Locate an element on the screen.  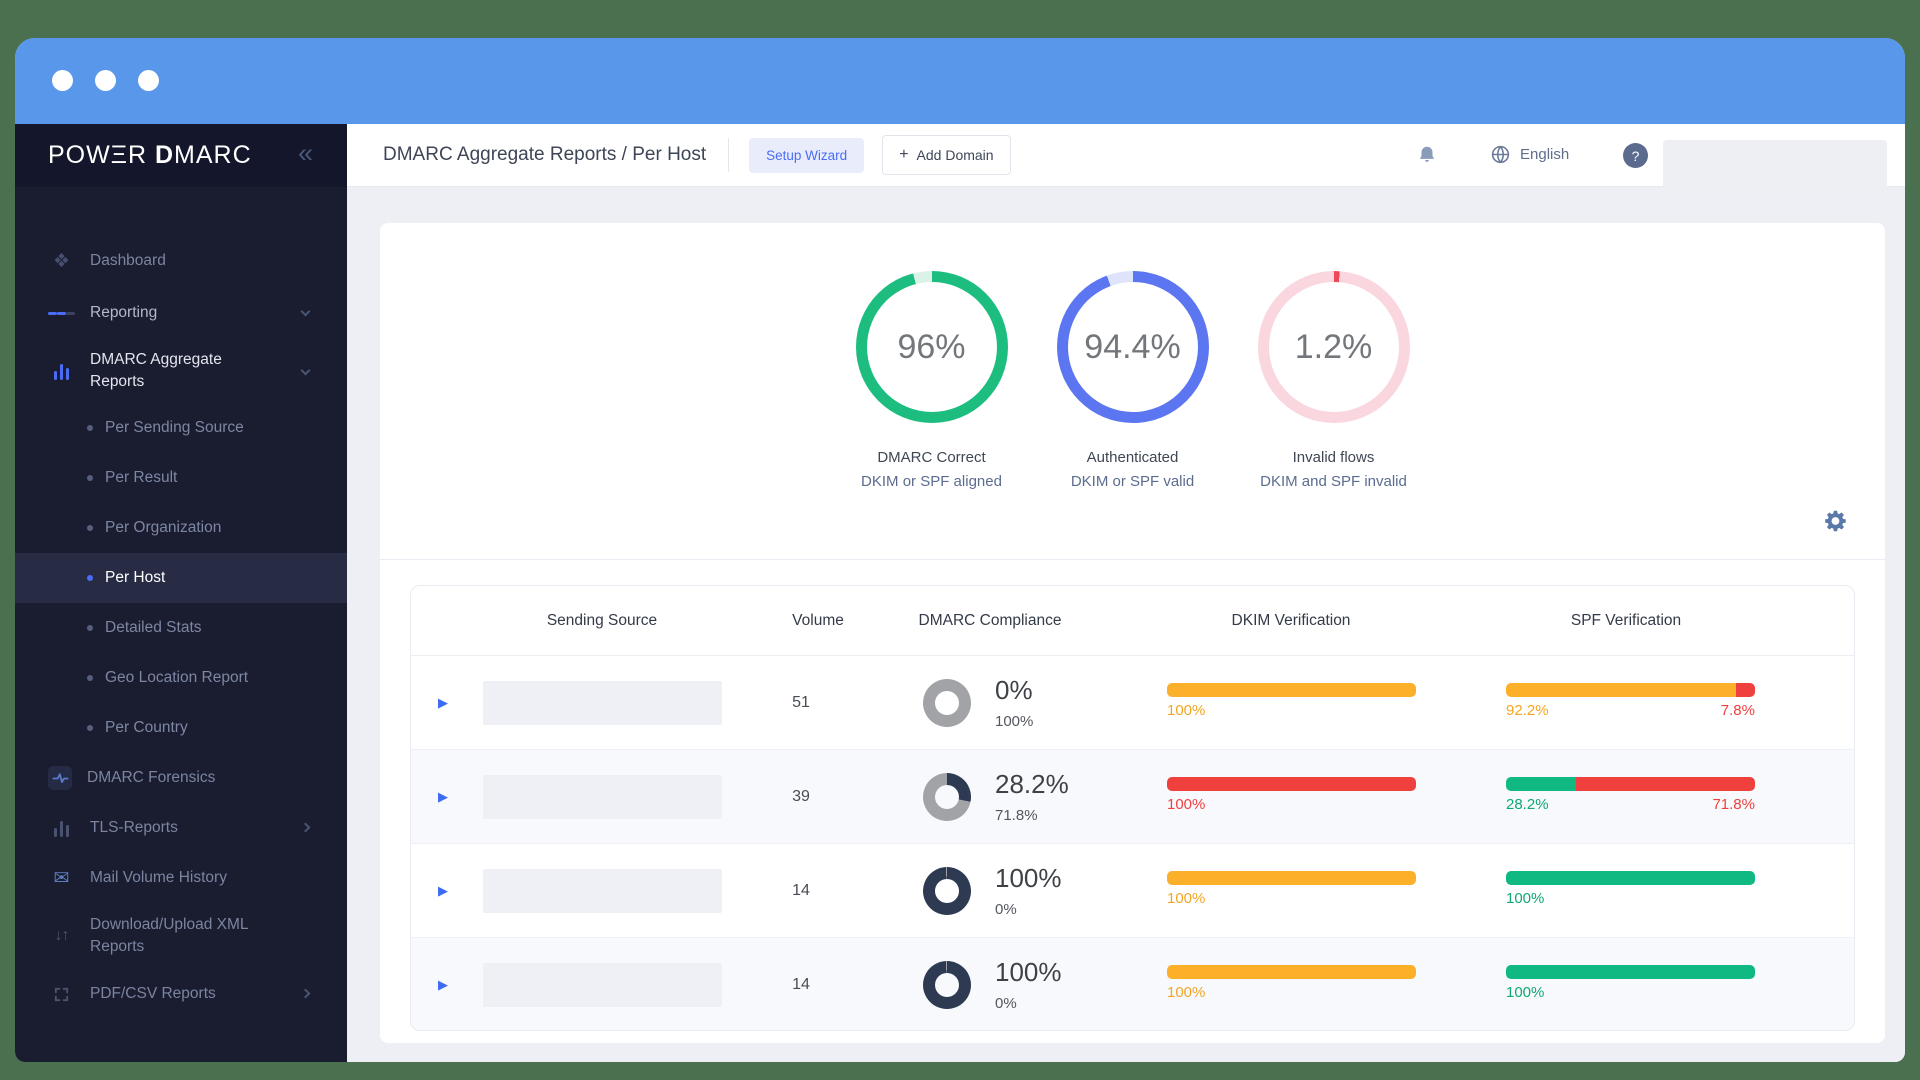
sidebar-item-per-organization: Per Organization is located at coordinates (181, 528).